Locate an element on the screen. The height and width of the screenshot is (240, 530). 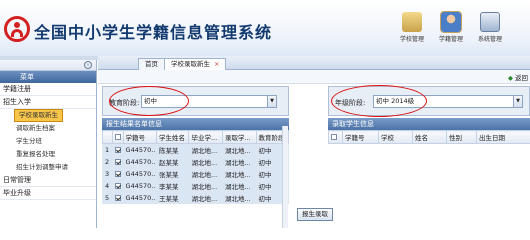
table-row: 3 G44570... 张某某 湖北地... 湖北地... 初中 is located at coordinates (196, 173).